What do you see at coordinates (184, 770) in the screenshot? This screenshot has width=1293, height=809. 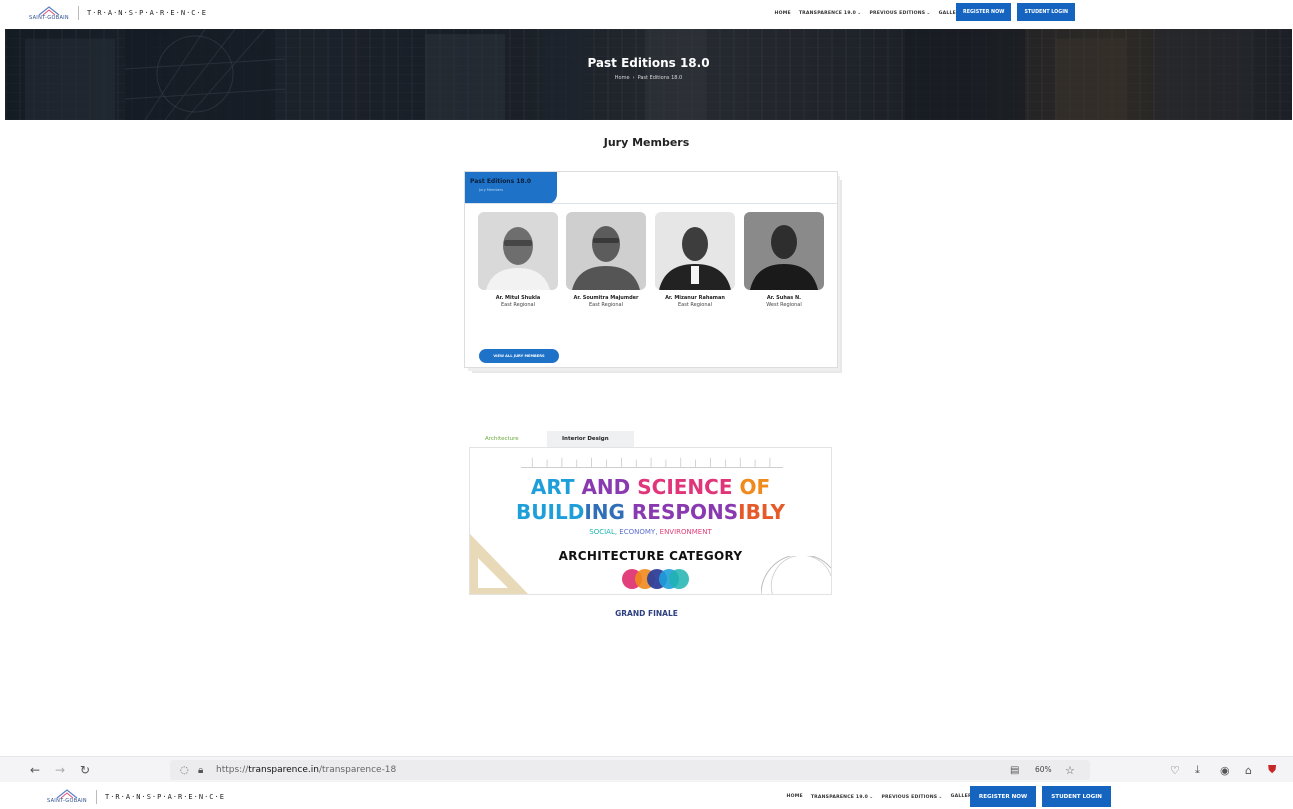 I see `shield-icon: ◌` at bounding box center [184, 770].